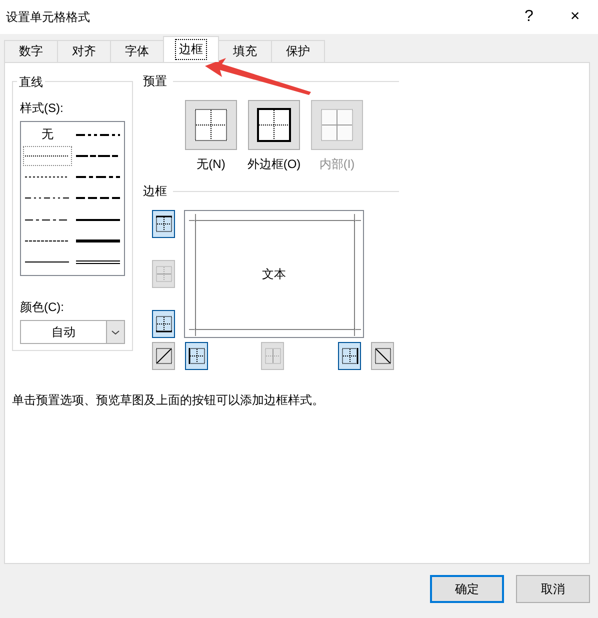  I want to click on help-button: ?, so click(529, 17).